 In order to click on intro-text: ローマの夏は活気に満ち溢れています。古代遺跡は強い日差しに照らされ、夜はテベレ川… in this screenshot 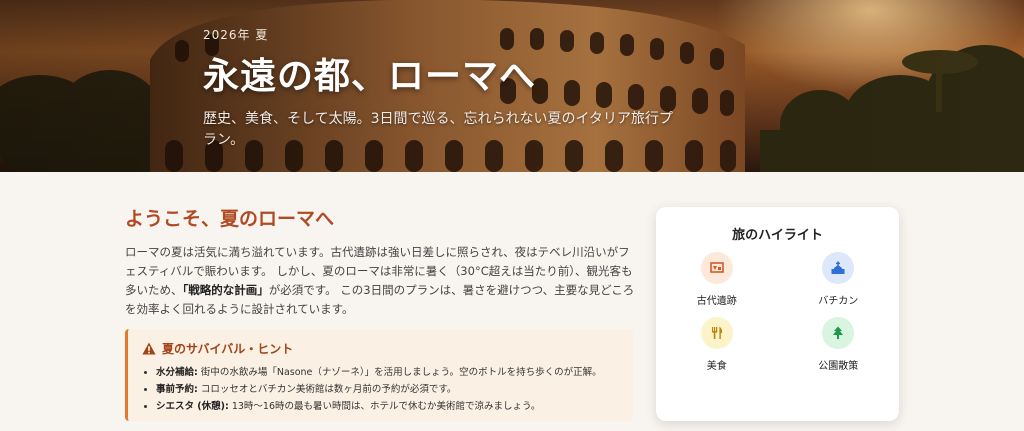, I will do `click(380, 280)`.